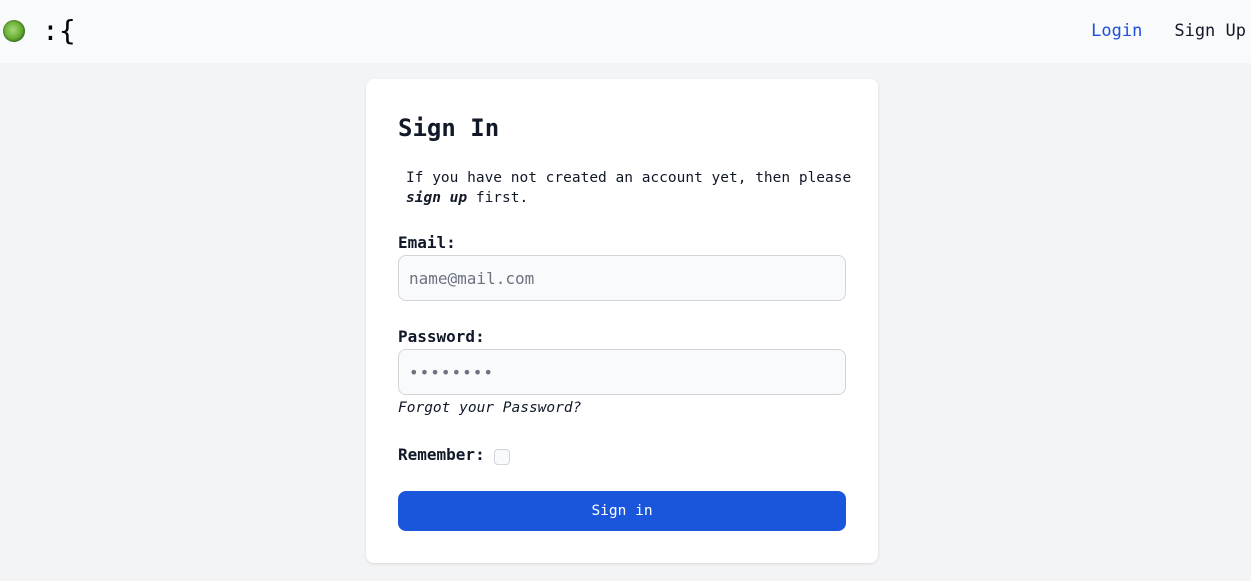 This screenshot has height=581, width=1251. I want to click on password-label: Password:, so click(441, 336).